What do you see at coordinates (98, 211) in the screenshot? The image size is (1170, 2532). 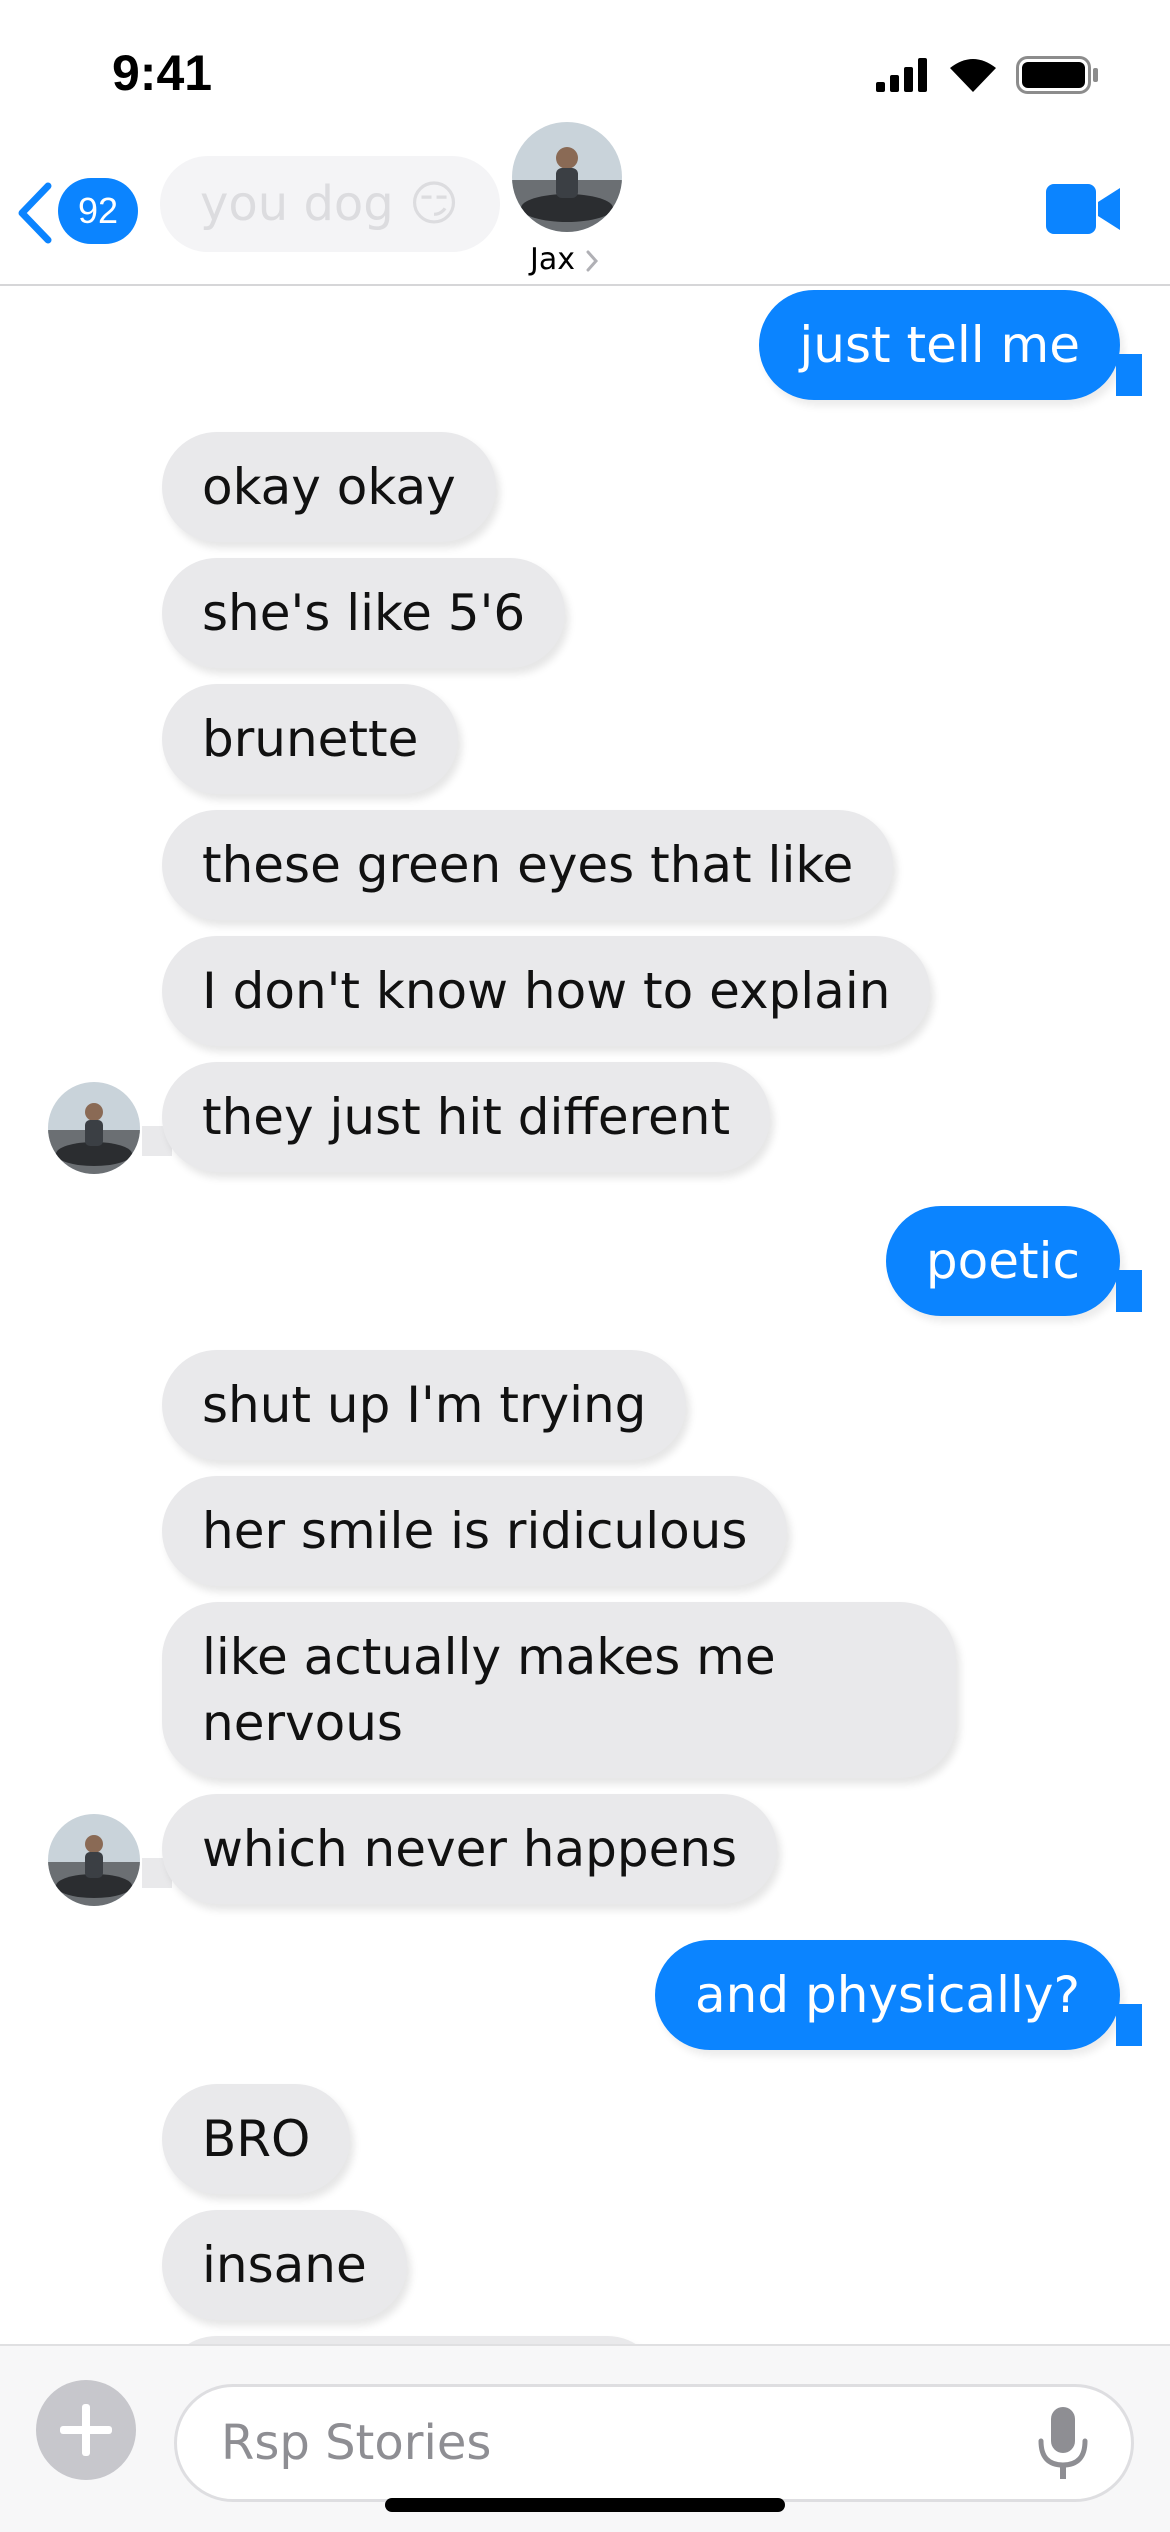 I see `unread-count-badge: 92` at bounding box center [98, 211].